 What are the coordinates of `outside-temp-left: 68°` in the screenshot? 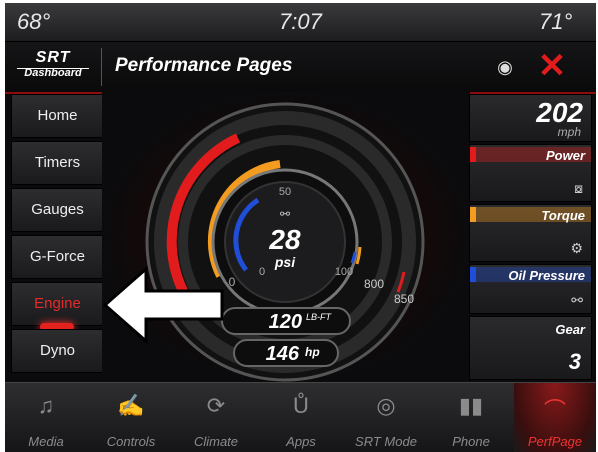 It's located at (34, 21).